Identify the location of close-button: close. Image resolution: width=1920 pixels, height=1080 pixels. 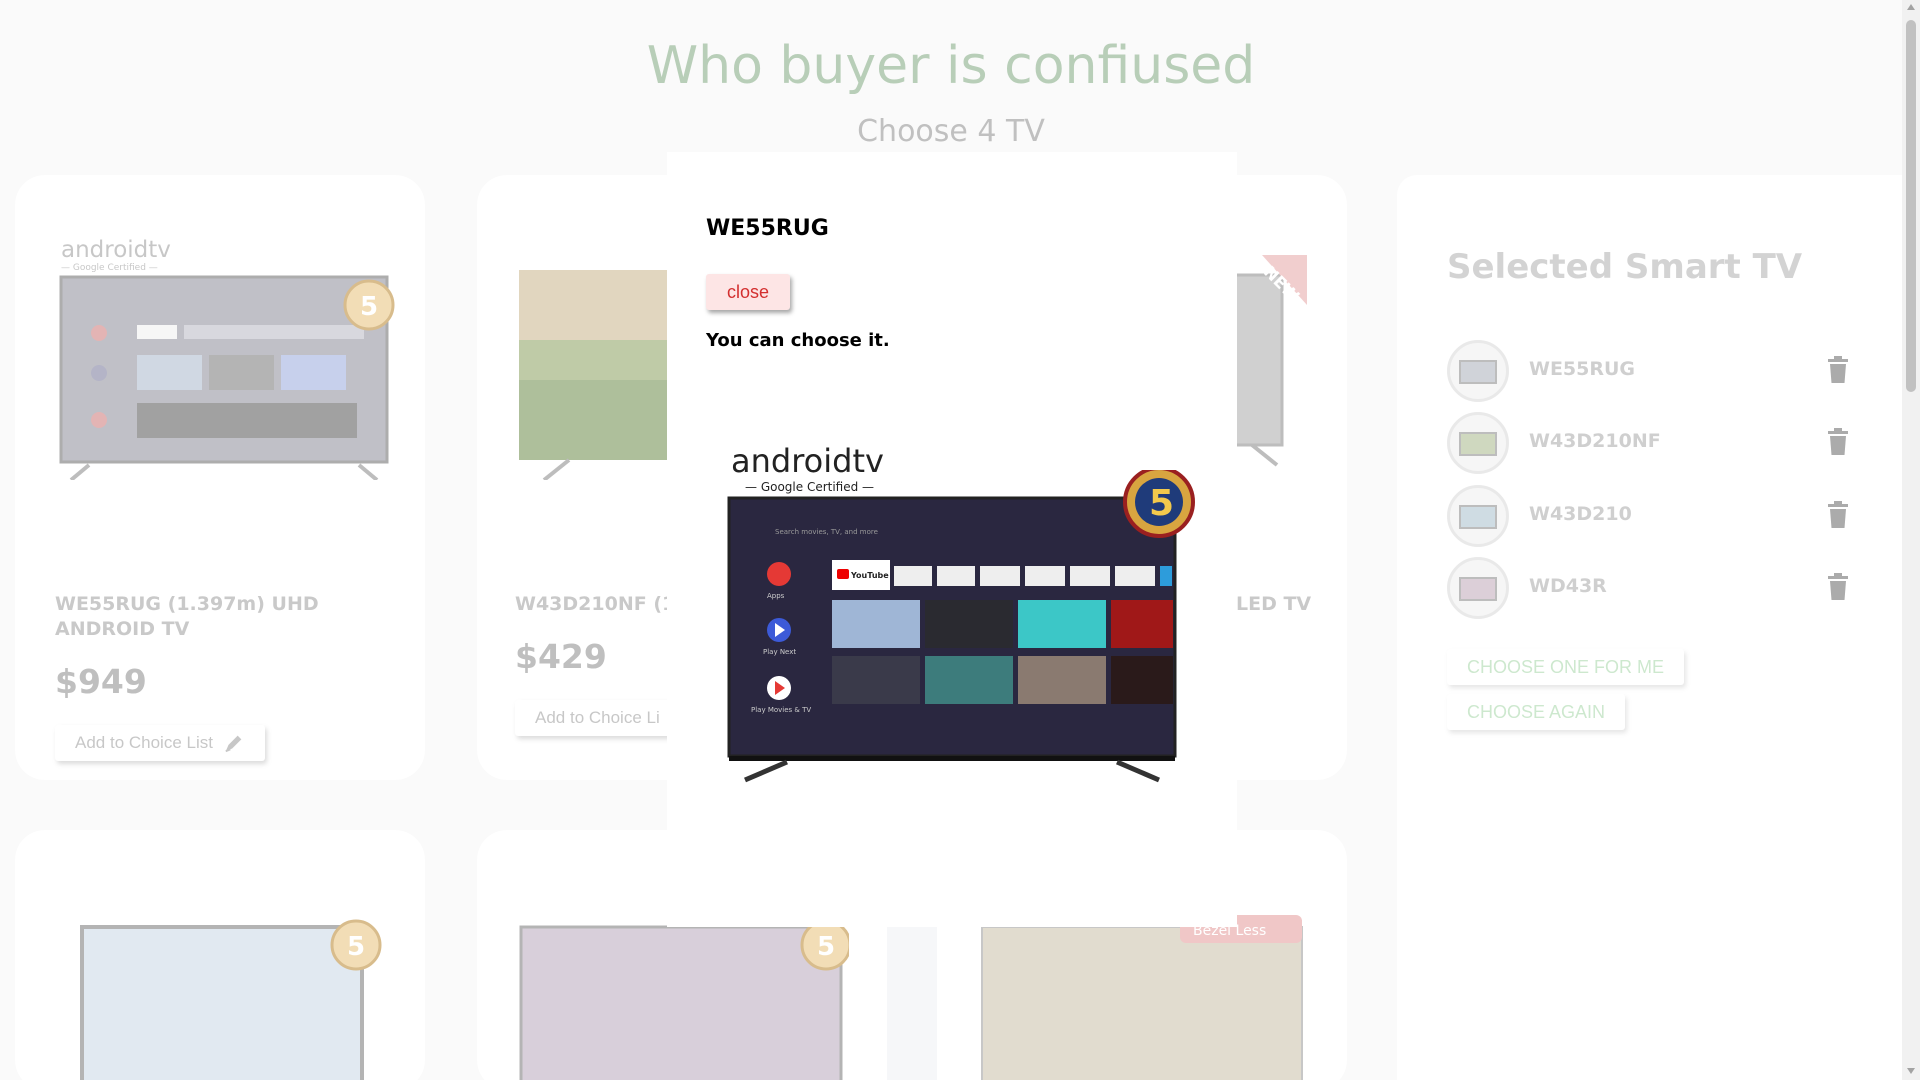
(748, 292).